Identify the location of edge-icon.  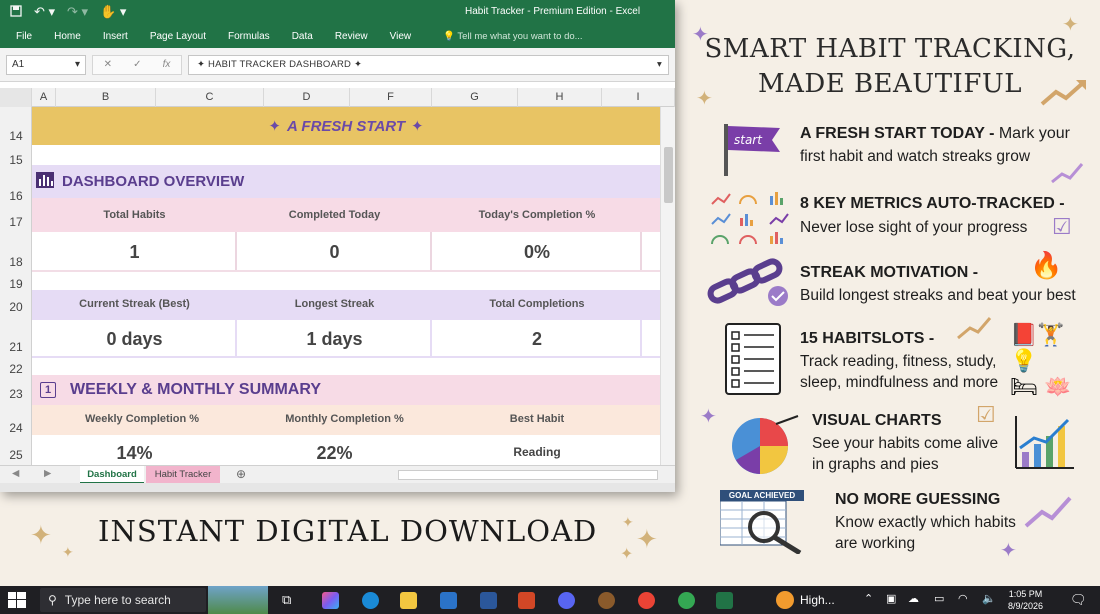
(370, 600).